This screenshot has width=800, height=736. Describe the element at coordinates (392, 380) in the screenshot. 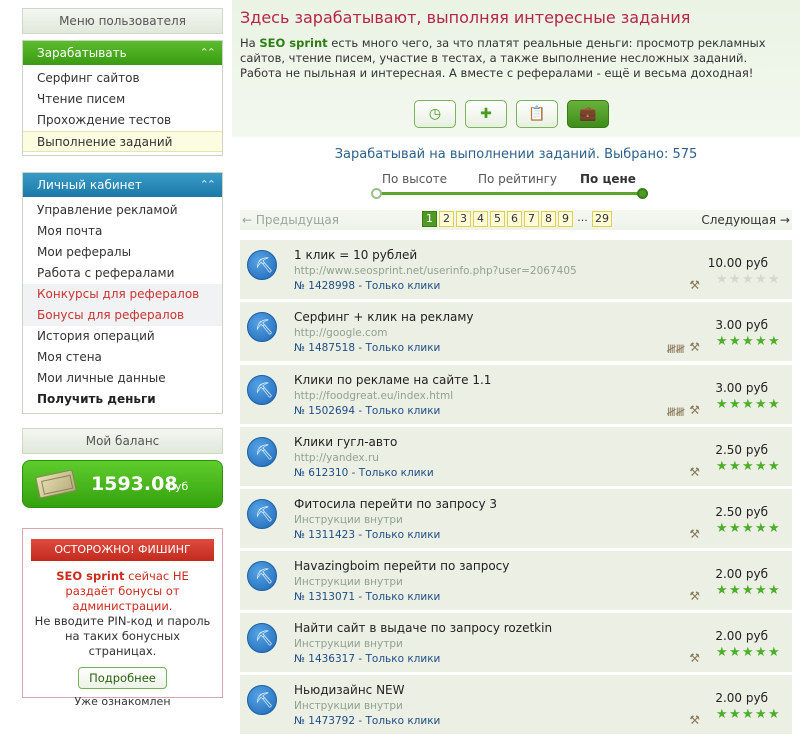

I see `task-title: Клики по рекламе на сайте 1.1` at that location.